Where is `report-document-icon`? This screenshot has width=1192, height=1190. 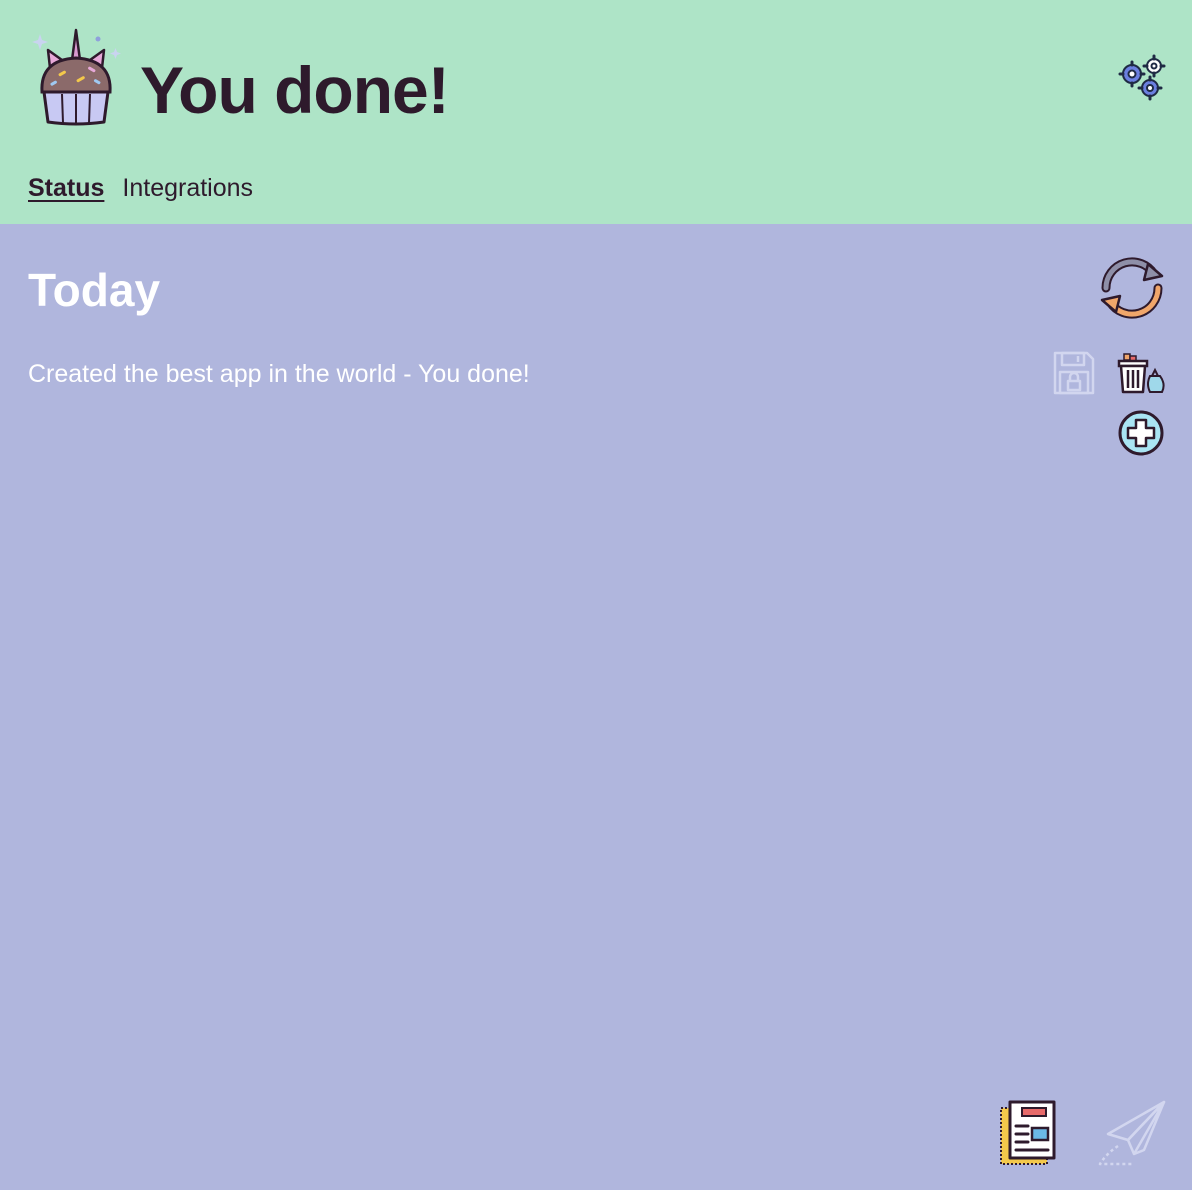 report-document-icon is located at coordinates (1028, 1134).